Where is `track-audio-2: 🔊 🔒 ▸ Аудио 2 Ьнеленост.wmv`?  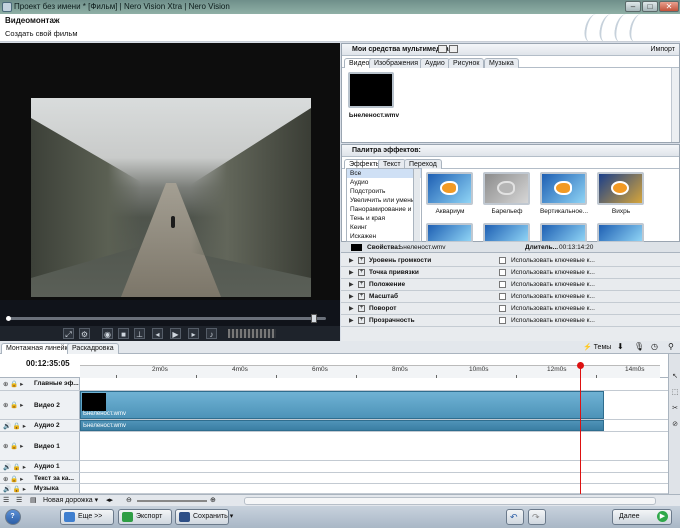 track-audio-2: 🔊 🔒 ▸ Аудио 2 Ьнеленост.wmv is located at coordinates (334, 426).